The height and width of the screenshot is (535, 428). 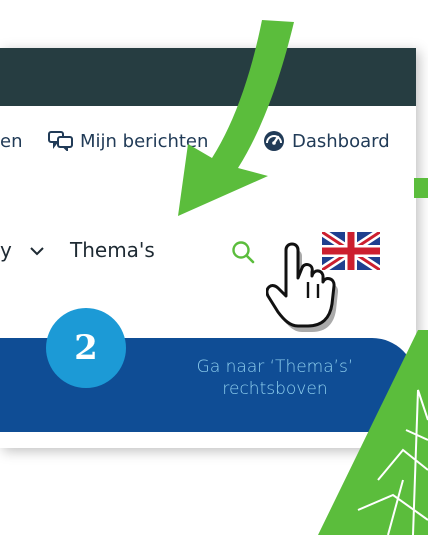 What do you see at coordinates (302, 287) in the screenshot?
I see `hand-pointer-icon` at bounding box center [302, 287].